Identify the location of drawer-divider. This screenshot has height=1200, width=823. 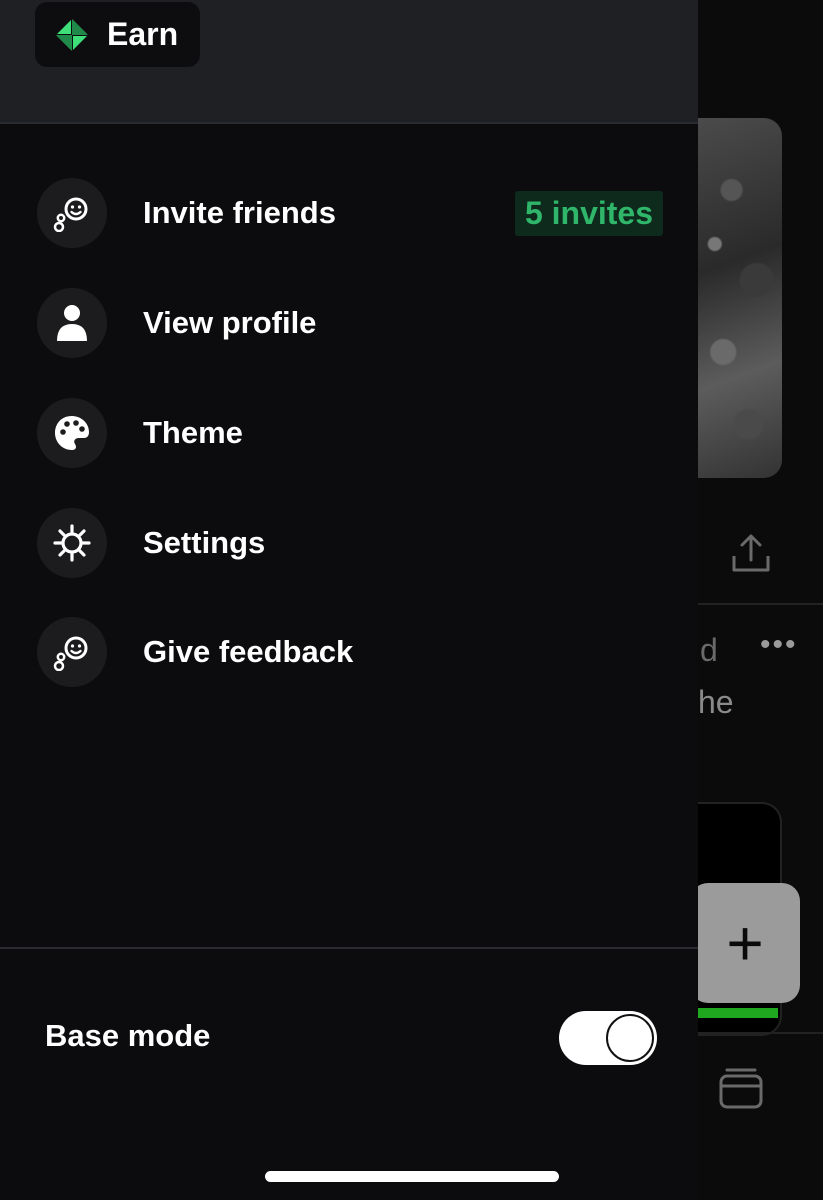
(349, 948).